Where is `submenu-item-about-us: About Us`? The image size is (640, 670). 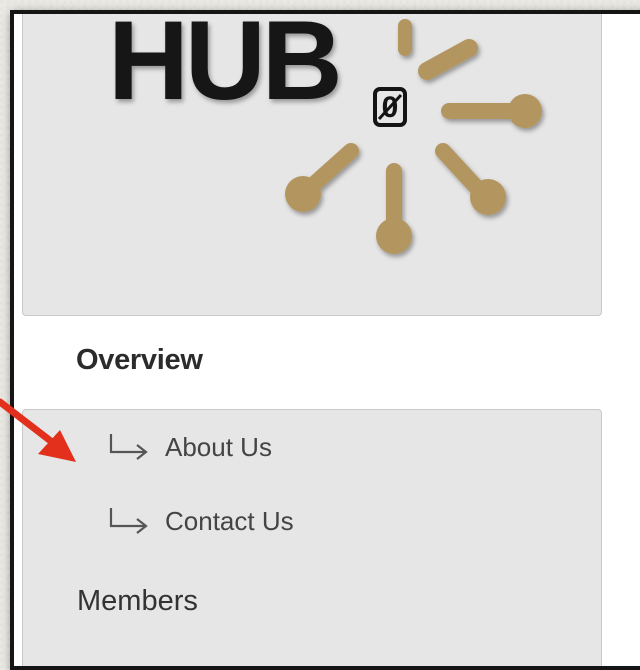
submenu-item-about-us: About Us is located at coordinates (187, 447).